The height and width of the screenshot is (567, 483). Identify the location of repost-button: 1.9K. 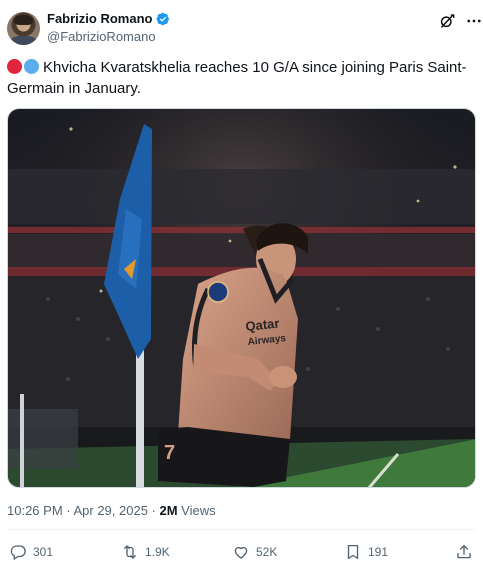
(145, 552).